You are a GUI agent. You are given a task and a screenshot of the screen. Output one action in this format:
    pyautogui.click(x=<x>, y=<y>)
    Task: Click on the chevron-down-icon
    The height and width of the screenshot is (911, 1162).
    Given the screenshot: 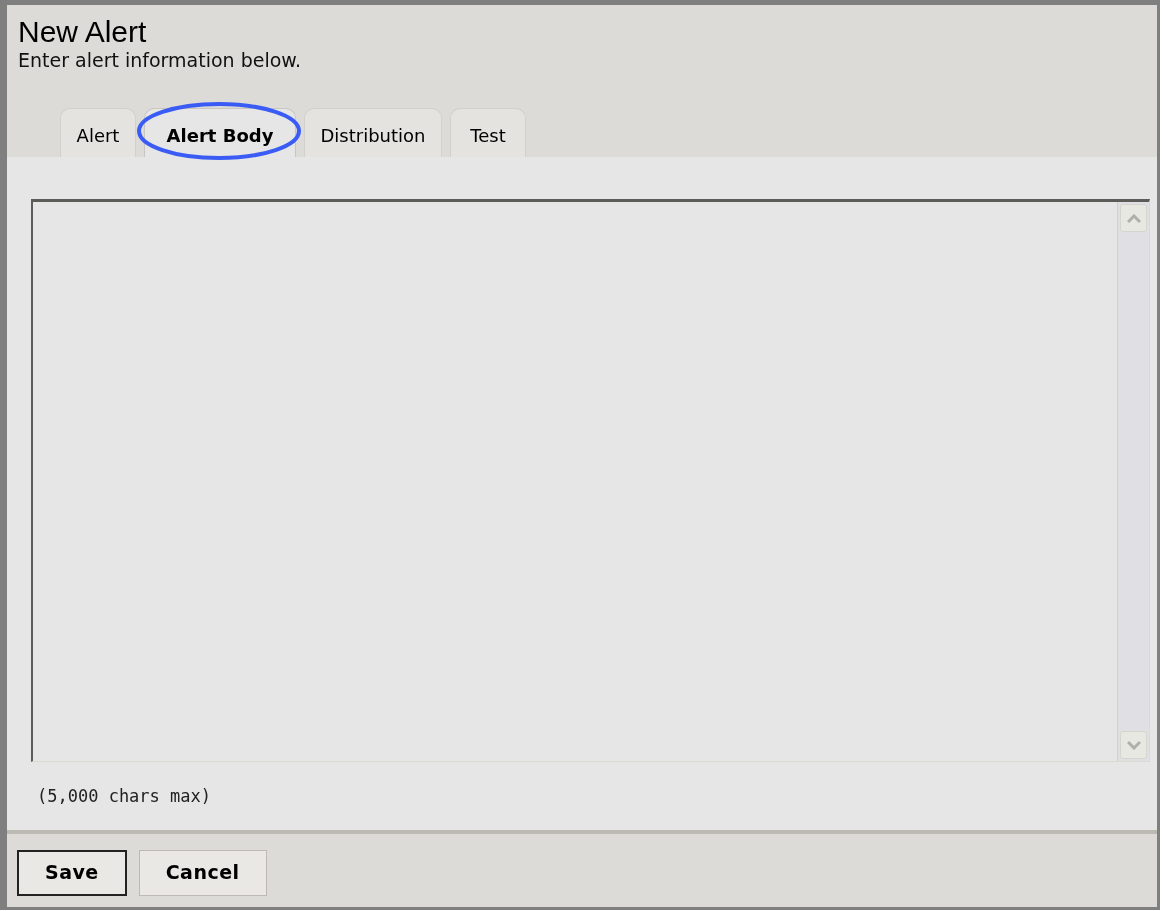 What is the action you would take?
    pyautogui.click(x=1133, y=745)
    